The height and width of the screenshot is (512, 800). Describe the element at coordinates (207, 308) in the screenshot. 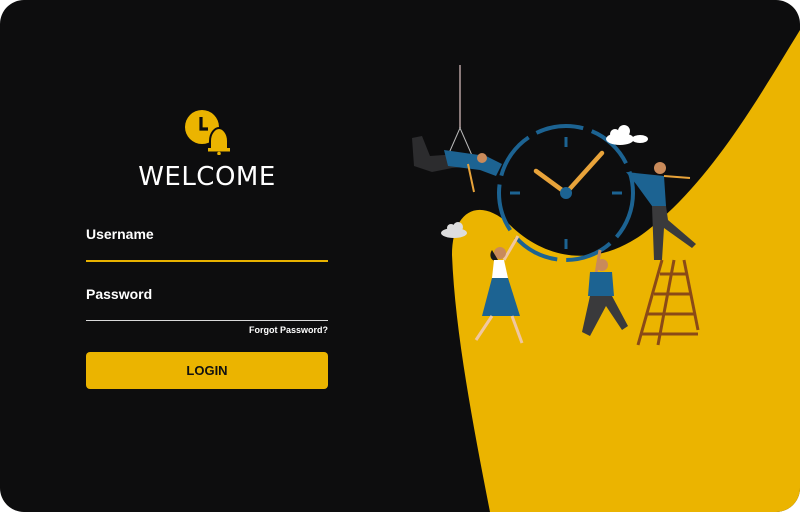

I see `password-input` at that location.